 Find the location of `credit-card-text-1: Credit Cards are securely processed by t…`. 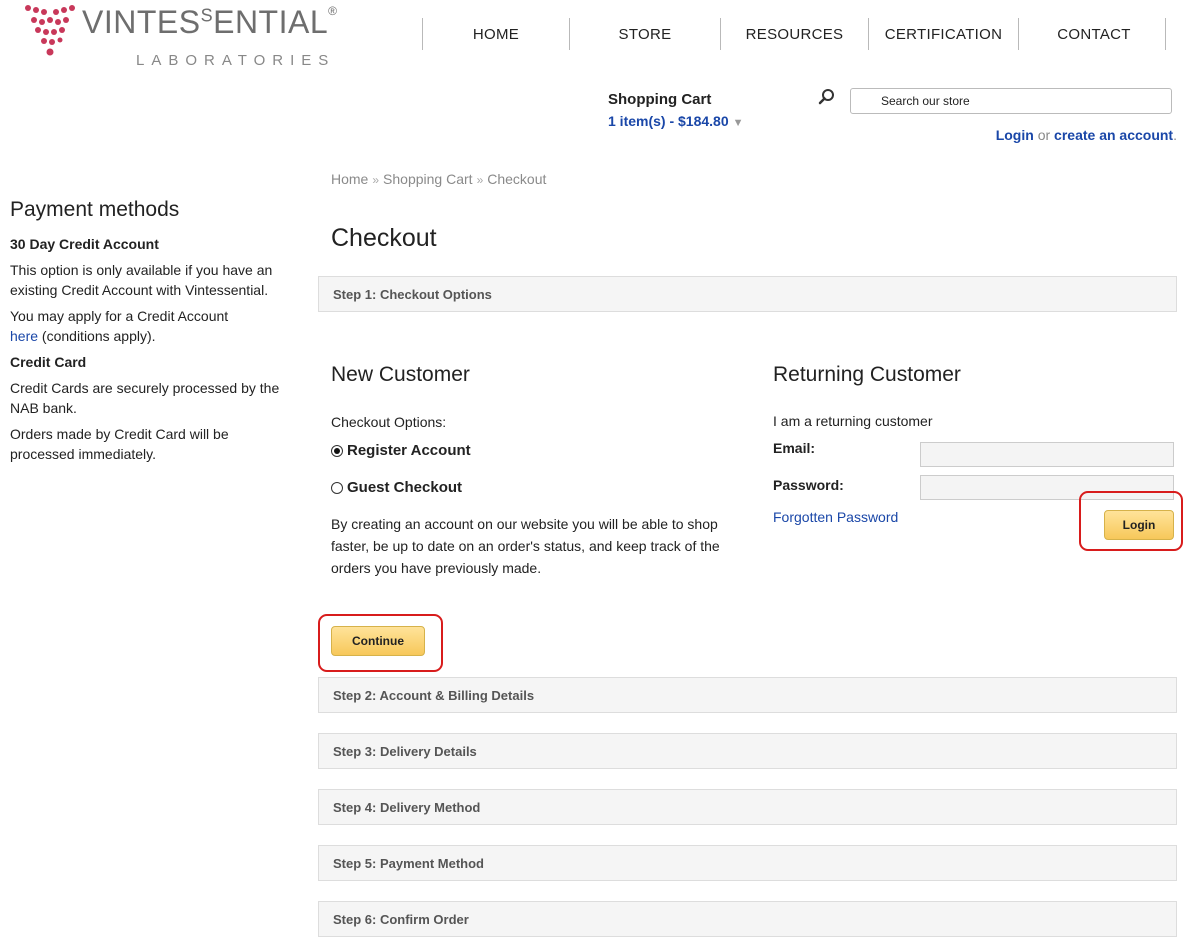

credit-card-text-1: Credit Cards are securely processed by t… is located at coordinates (145, 398).